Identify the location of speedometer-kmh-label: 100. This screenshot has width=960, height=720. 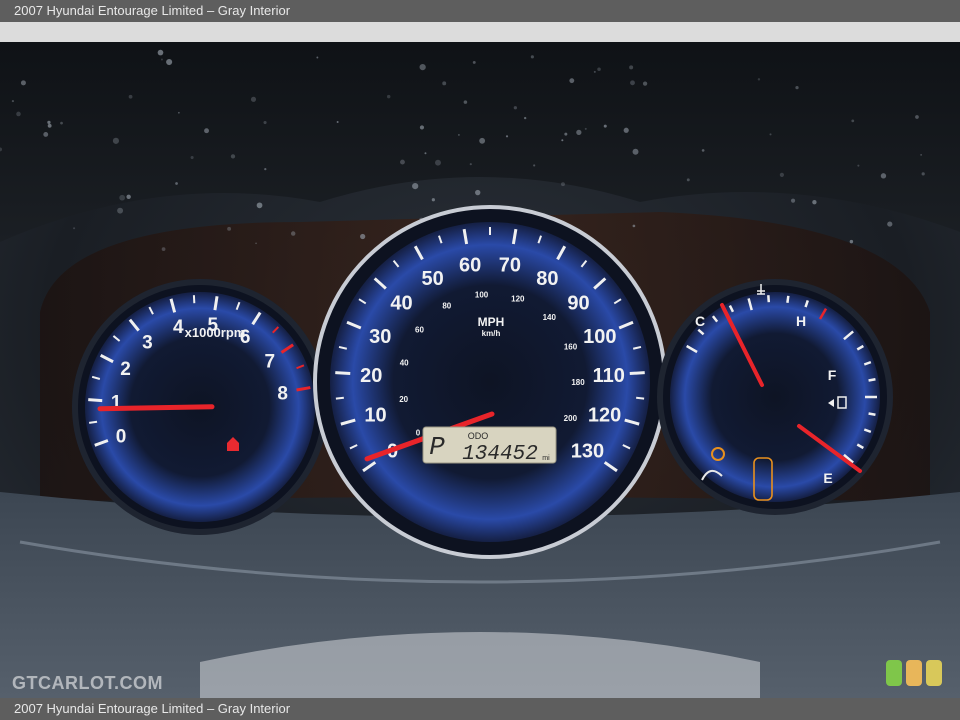
(482, 294).